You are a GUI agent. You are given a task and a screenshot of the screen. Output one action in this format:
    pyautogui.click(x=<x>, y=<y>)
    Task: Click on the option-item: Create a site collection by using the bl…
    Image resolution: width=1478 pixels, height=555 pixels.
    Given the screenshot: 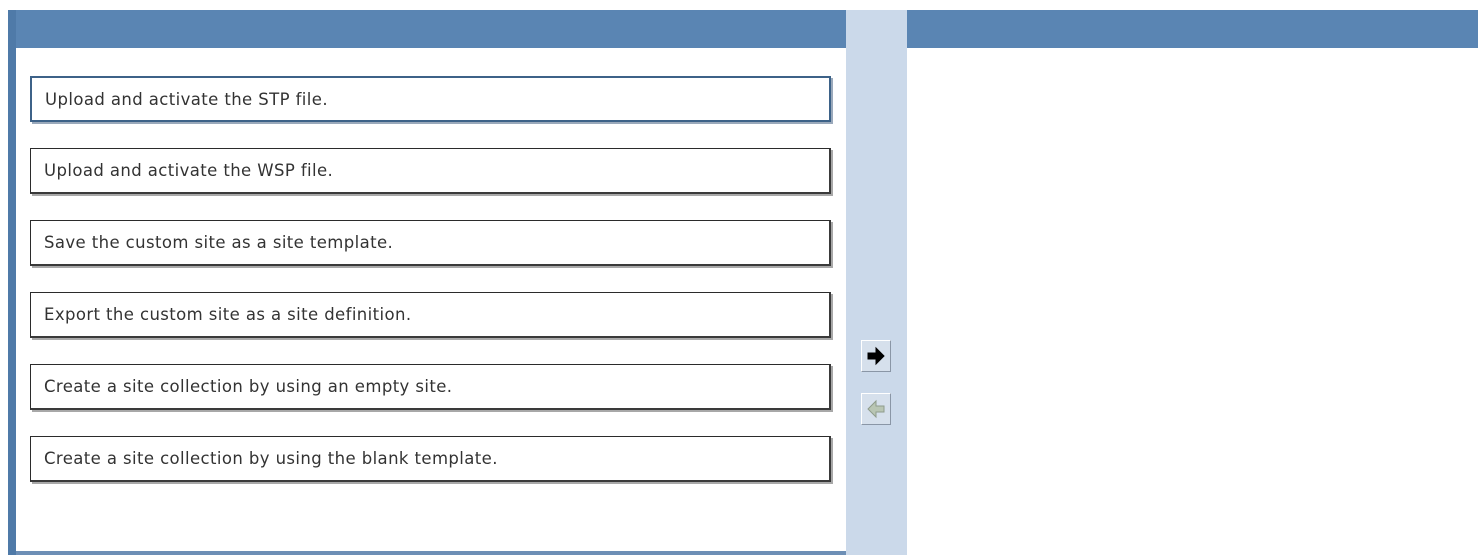 What is the action you would take?
    pyautogui.click(x=430, y=459)
    